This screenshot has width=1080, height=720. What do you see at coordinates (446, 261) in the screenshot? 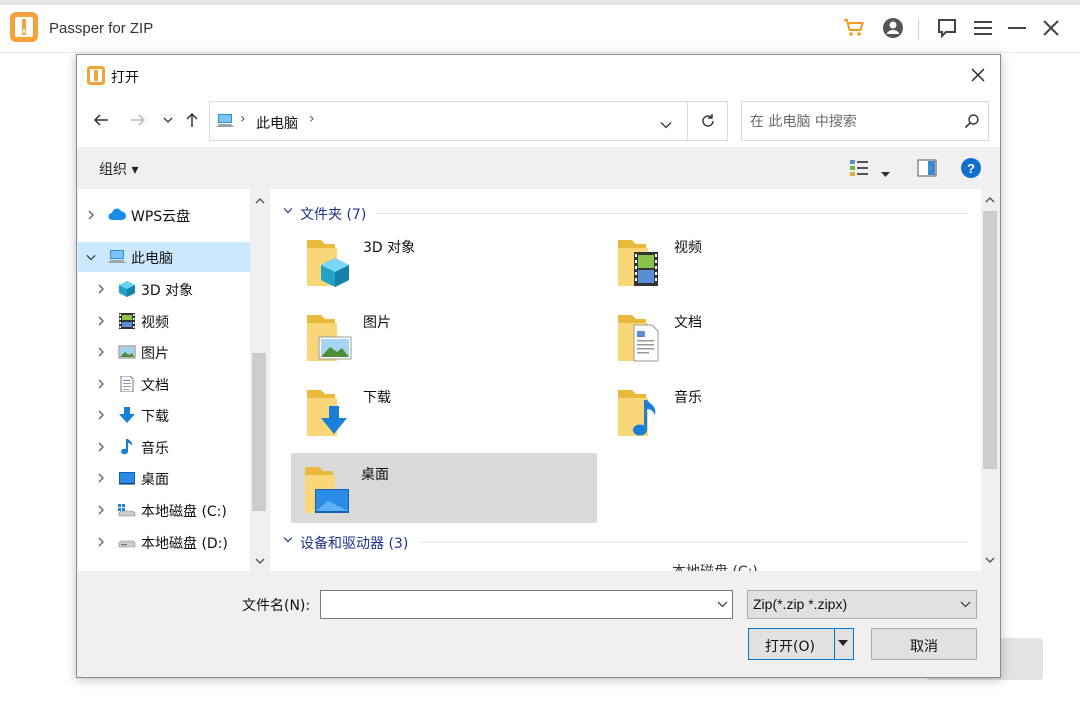
I see `folder-3d-objects: 3D 对象` at bounding box center [446, 261].